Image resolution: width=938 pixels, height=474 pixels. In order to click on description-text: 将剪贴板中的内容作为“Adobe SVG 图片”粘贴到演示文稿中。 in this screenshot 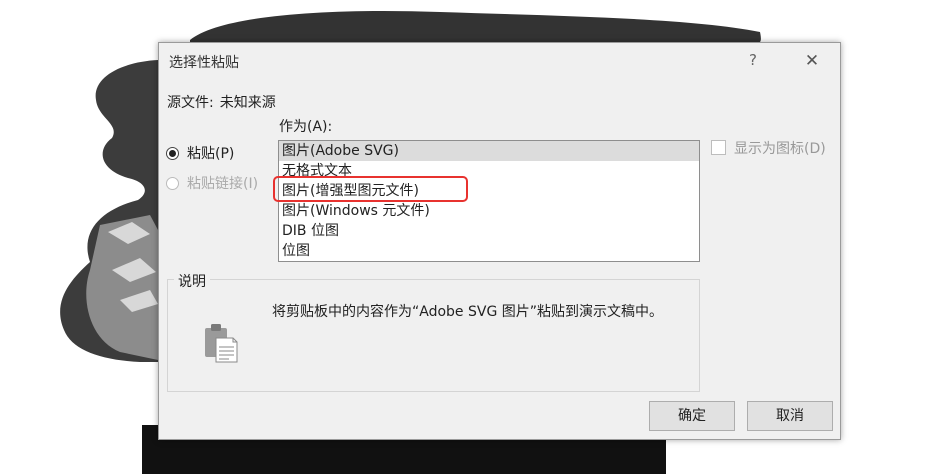, I will do `click(468, 312)`.